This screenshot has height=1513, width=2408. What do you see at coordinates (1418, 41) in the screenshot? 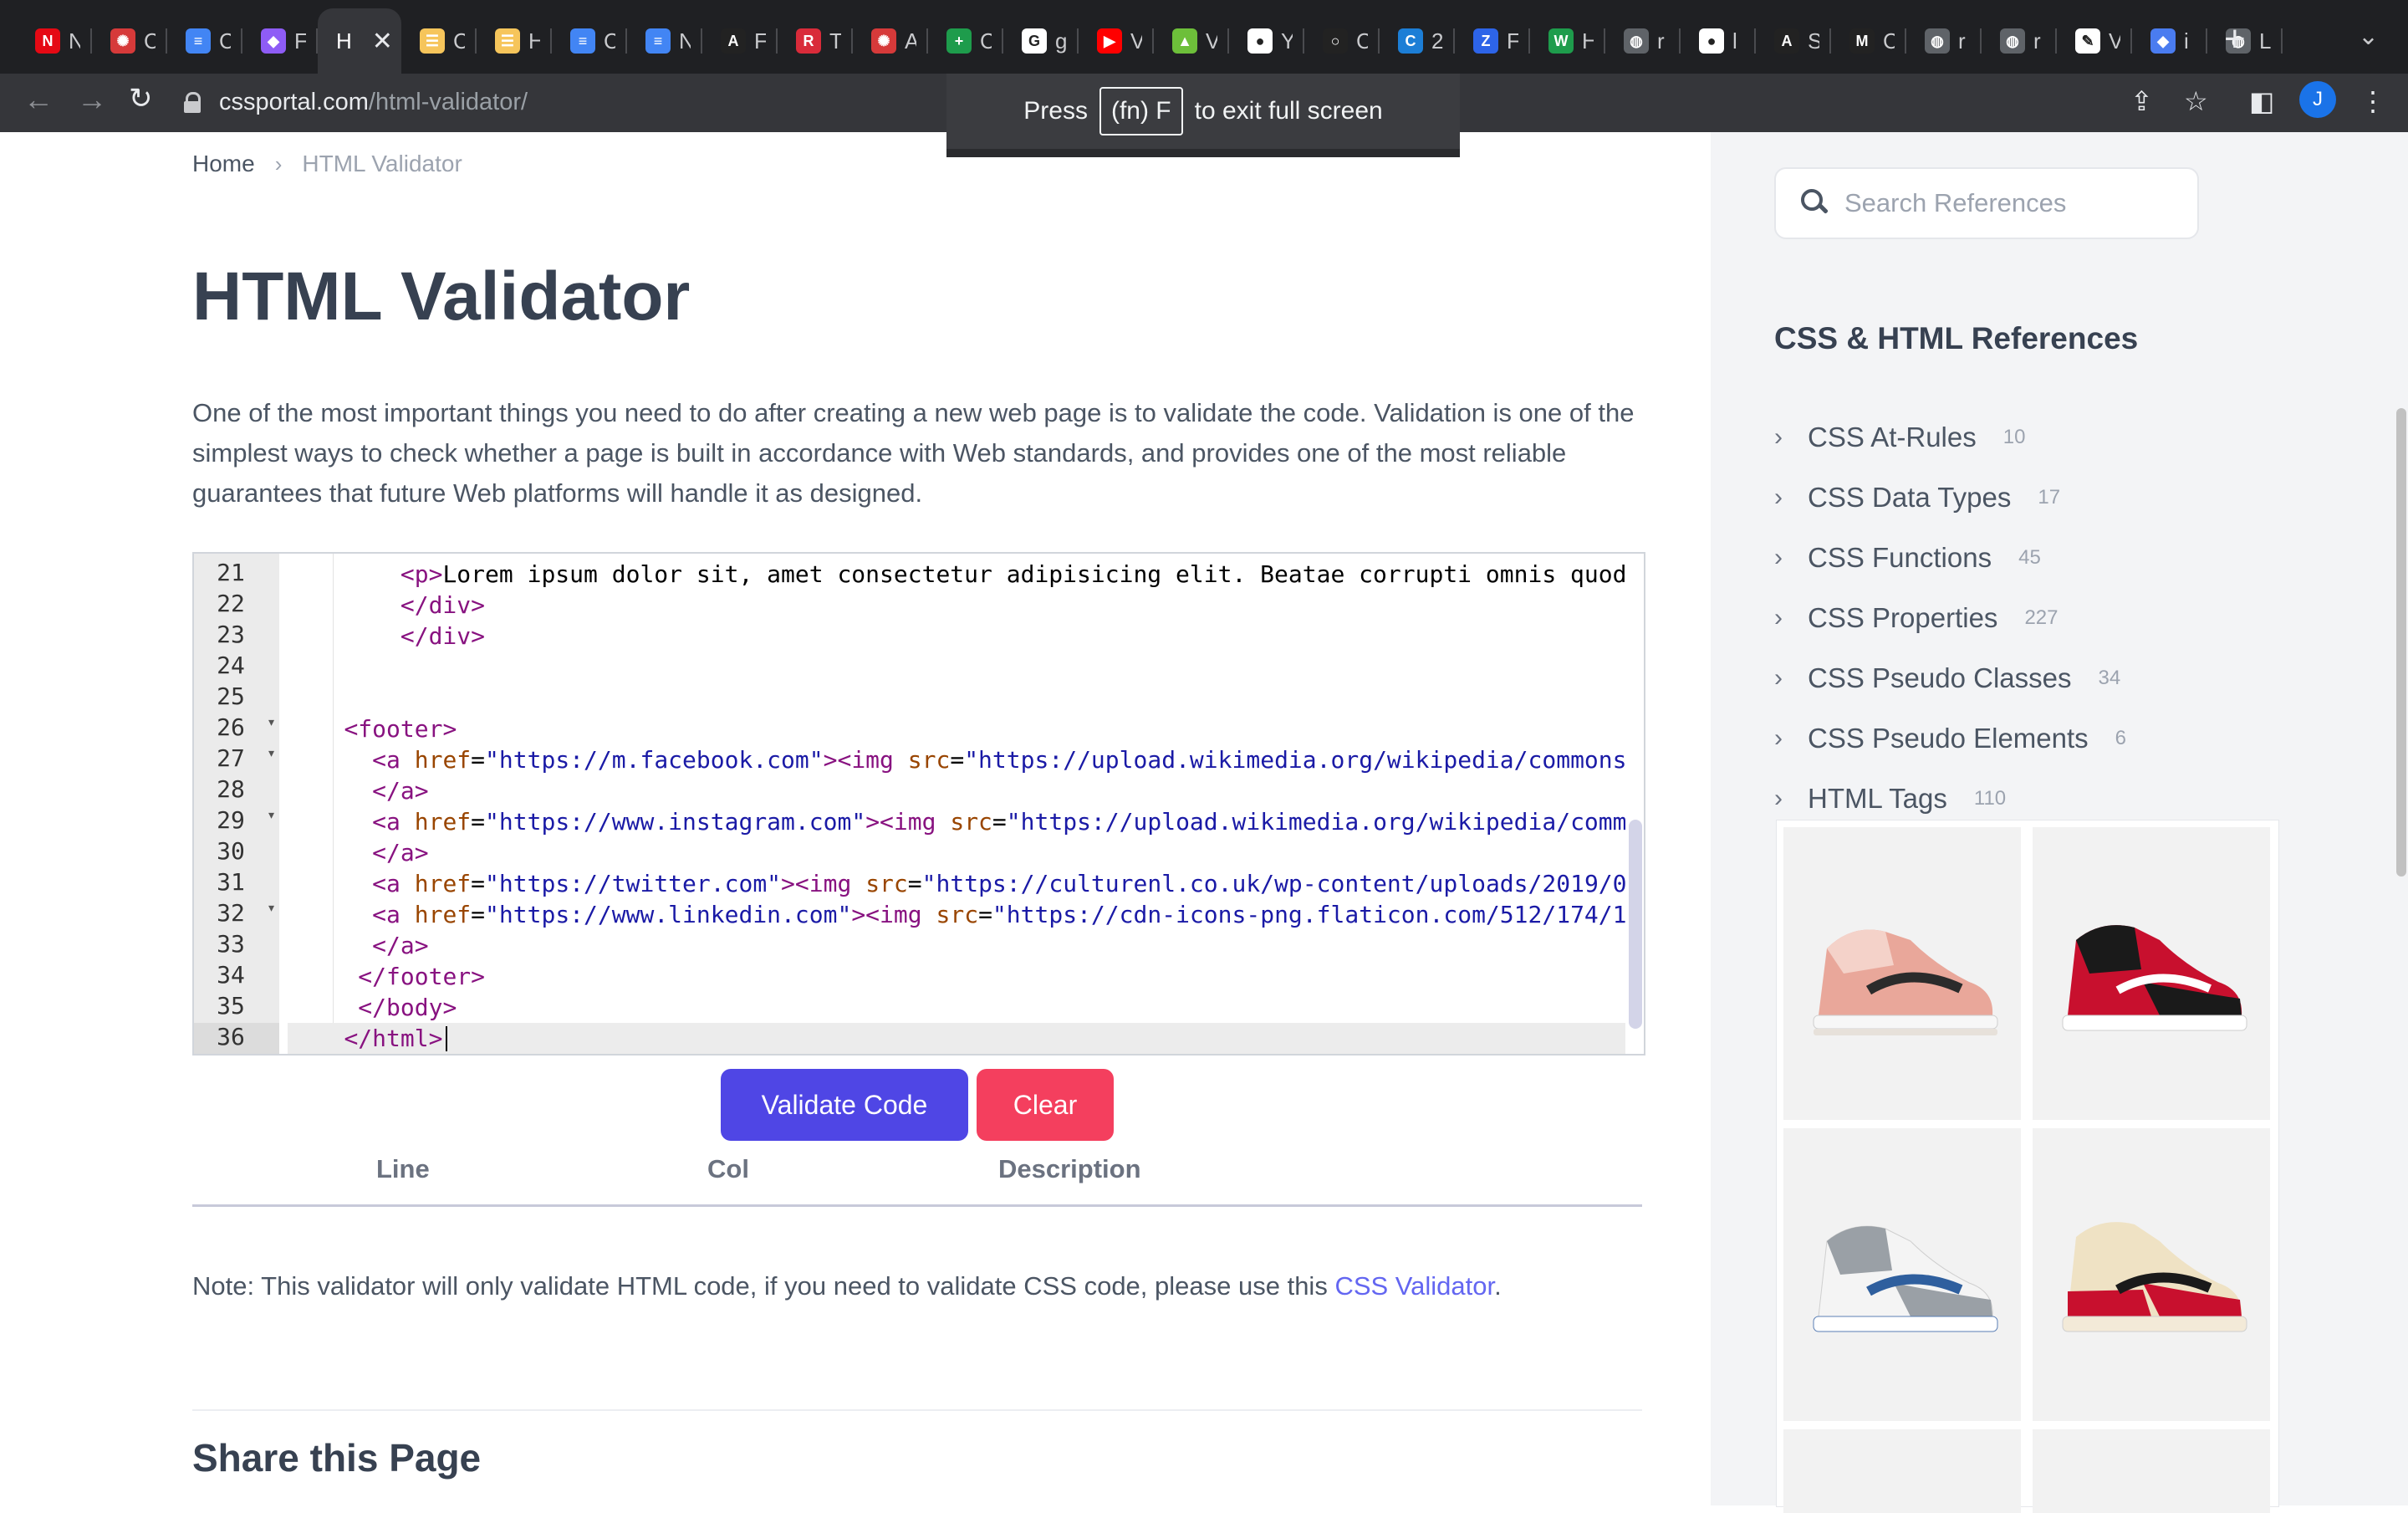
I see `browser-tab: C2` at bounding box center [1418, 41].